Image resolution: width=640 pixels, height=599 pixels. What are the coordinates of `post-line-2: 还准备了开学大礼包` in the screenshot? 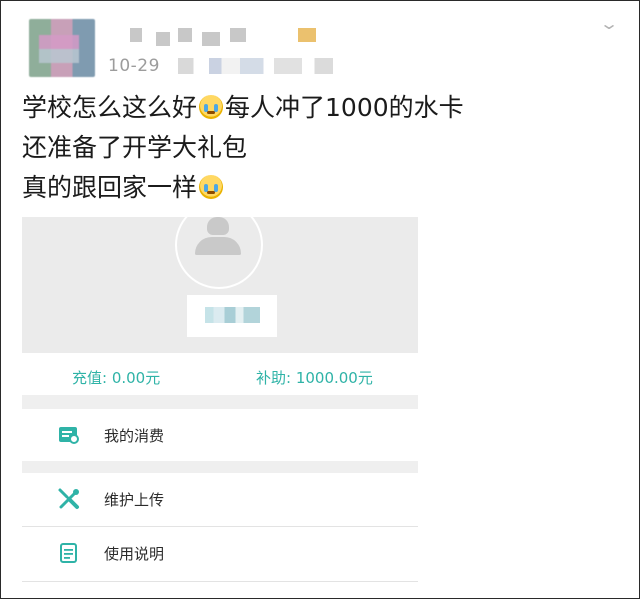 It's located at (135, 147).